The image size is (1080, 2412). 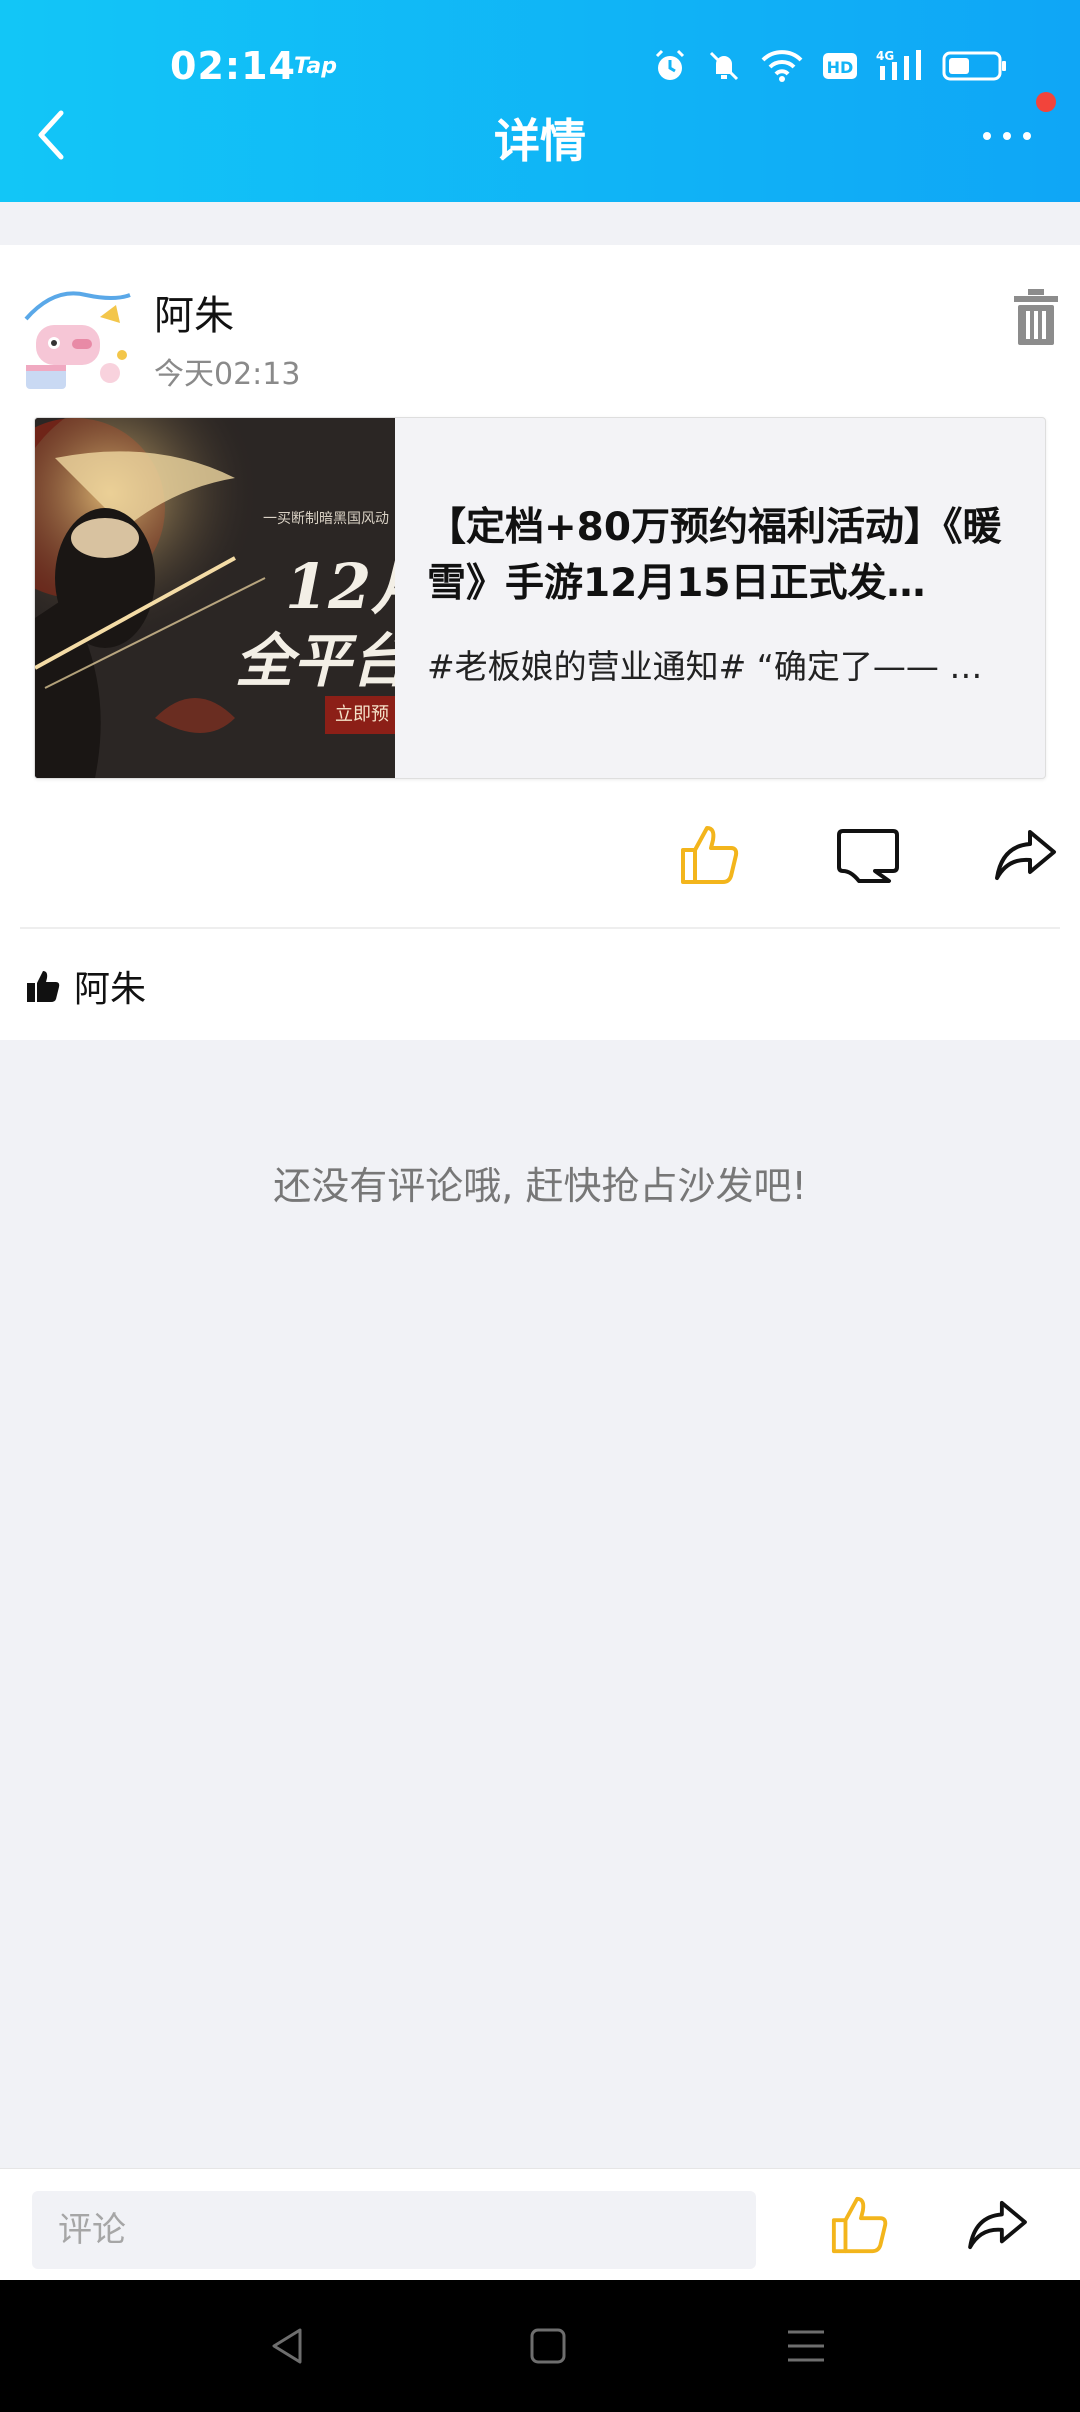 I want to click on thumb-headline-2: 全平台, so click(x=315, y=661).